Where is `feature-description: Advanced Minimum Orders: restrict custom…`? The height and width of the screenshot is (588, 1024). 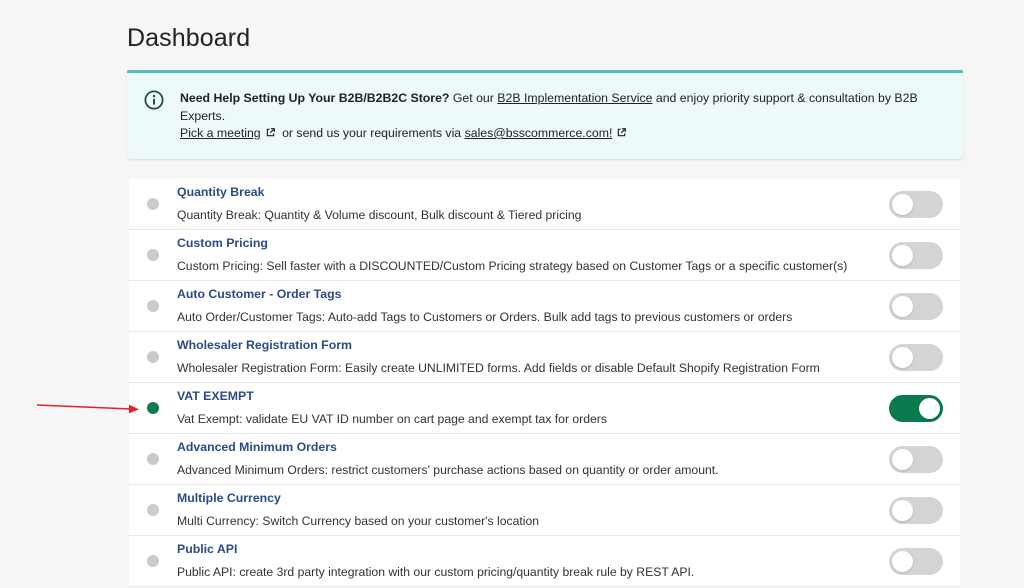 feature-description: Advanced Minimum Orders: restrict custom… is located at coordinates (448, 470).